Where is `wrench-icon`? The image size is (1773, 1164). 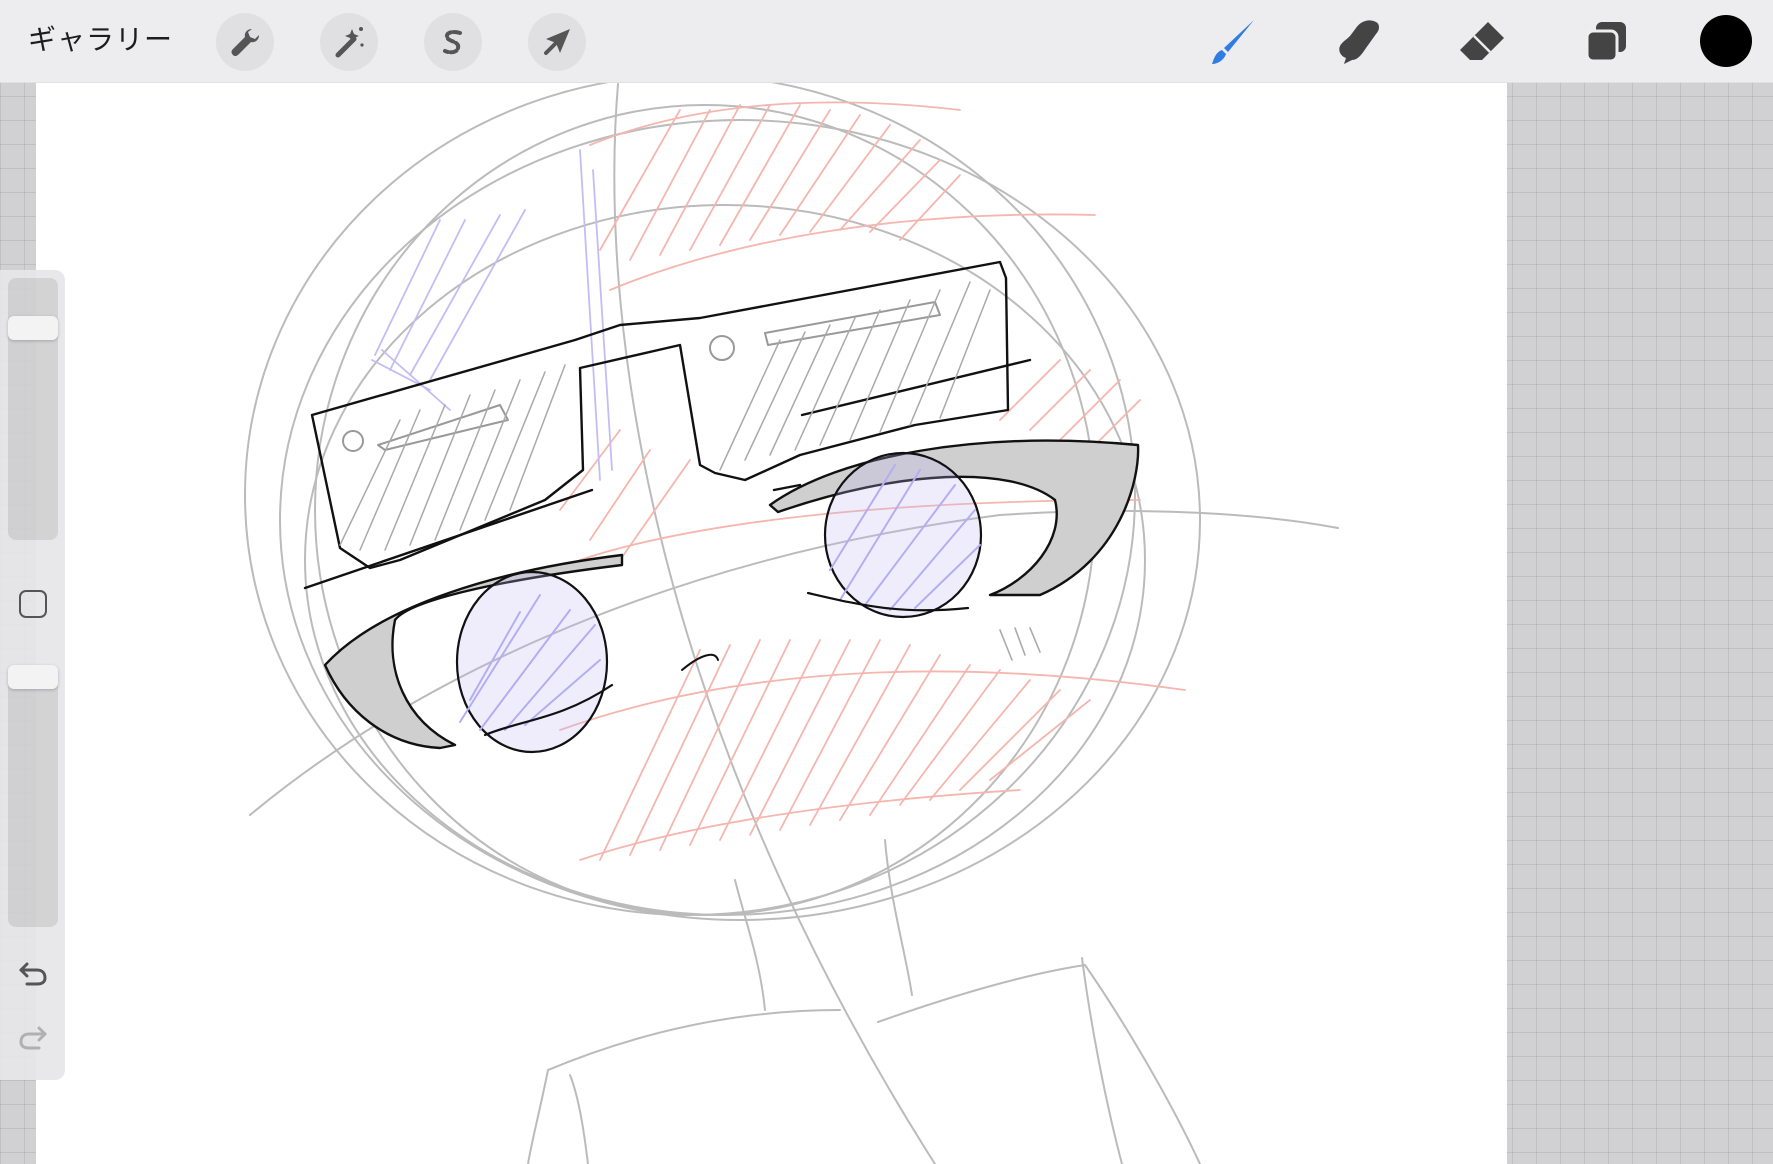
wrench-icon is located at coordinates (245, 43).